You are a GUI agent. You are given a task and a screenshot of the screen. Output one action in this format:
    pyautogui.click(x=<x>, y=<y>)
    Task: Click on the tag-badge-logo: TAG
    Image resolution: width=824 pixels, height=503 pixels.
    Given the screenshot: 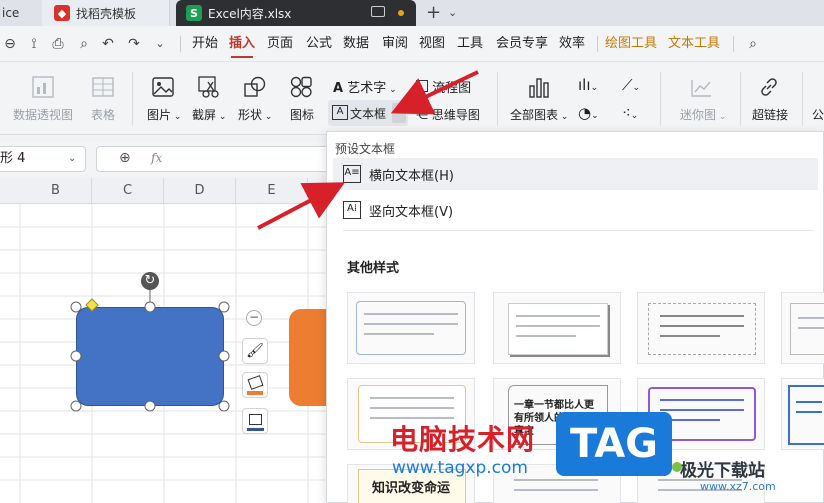 What is the action you would take?
    pyautogui.click(x=614, y=444)
    